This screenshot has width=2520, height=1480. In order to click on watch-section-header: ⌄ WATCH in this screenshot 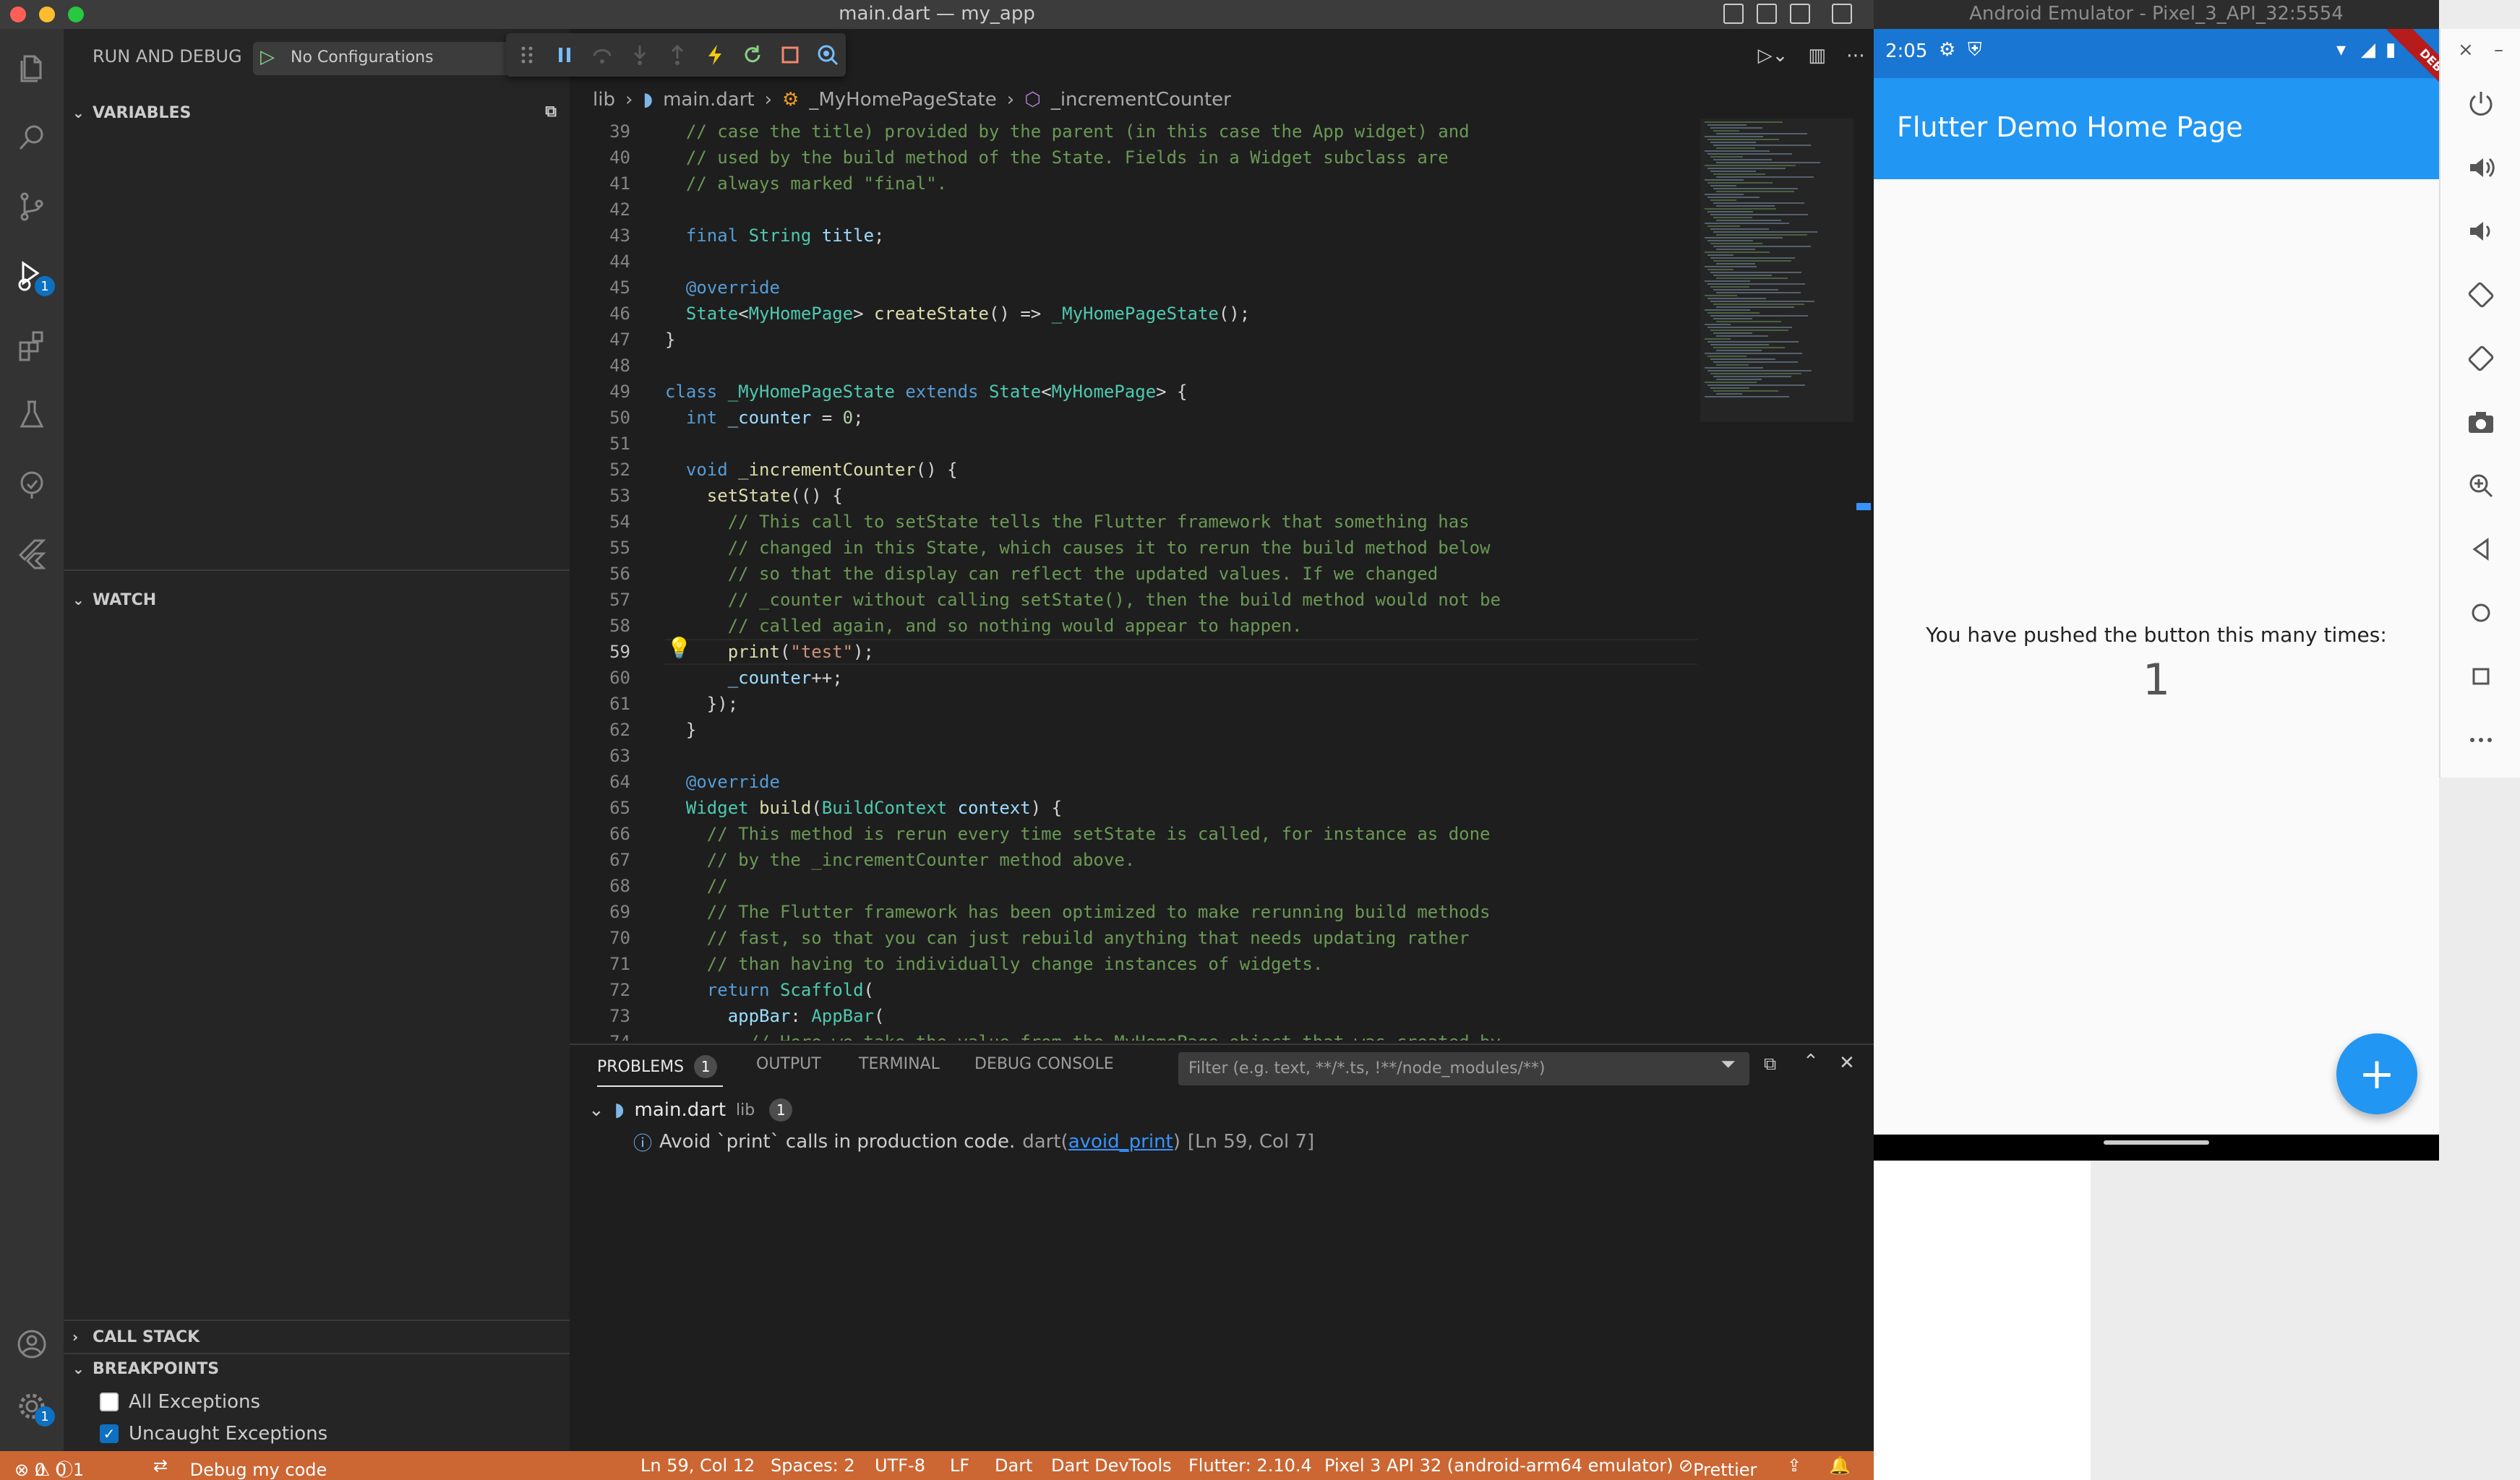, I will do `click(317, 600)`.